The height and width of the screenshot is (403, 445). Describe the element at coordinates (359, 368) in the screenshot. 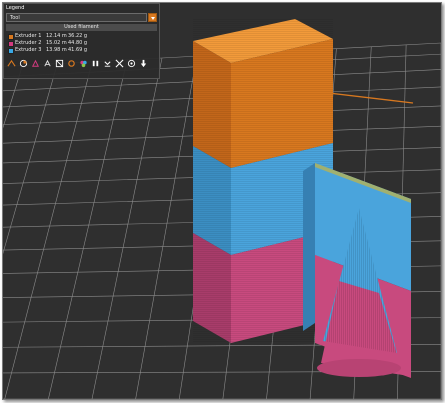

I see `cone-base-ellipse` at that location.